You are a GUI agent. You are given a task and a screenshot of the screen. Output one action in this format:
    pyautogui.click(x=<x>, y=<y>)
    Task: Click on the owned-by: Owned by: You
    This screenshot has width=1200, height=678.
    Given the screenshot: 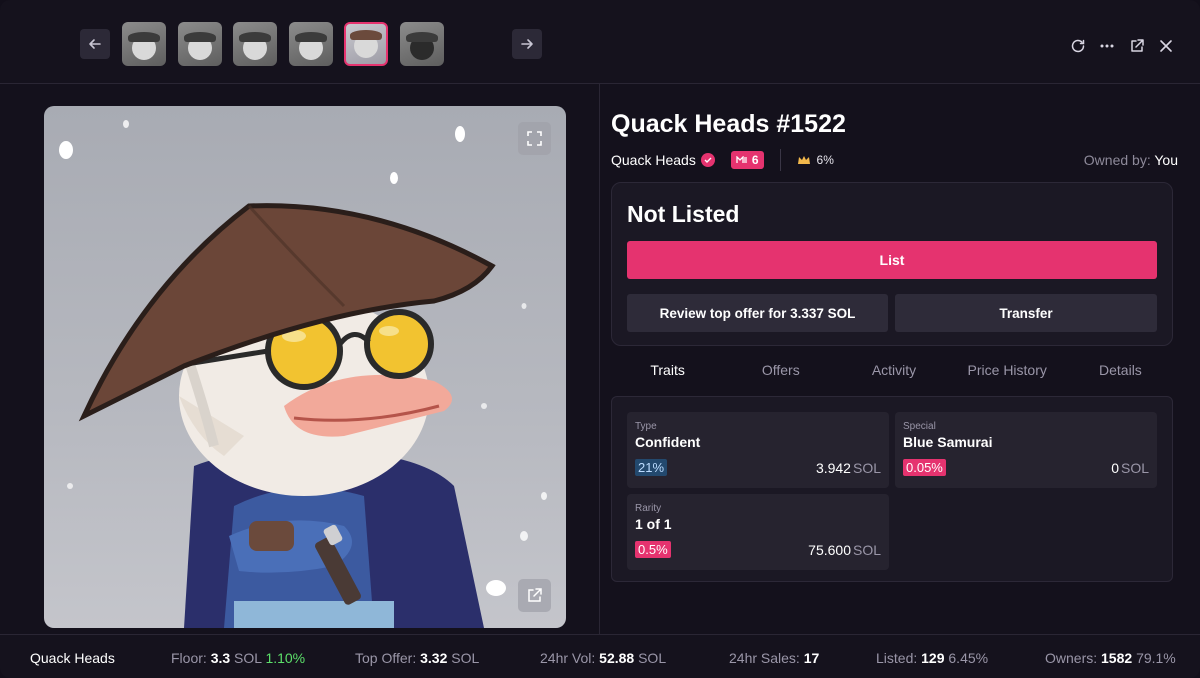 What is the action you would take?
    pyautogui.click(x=1131, y=160)
    